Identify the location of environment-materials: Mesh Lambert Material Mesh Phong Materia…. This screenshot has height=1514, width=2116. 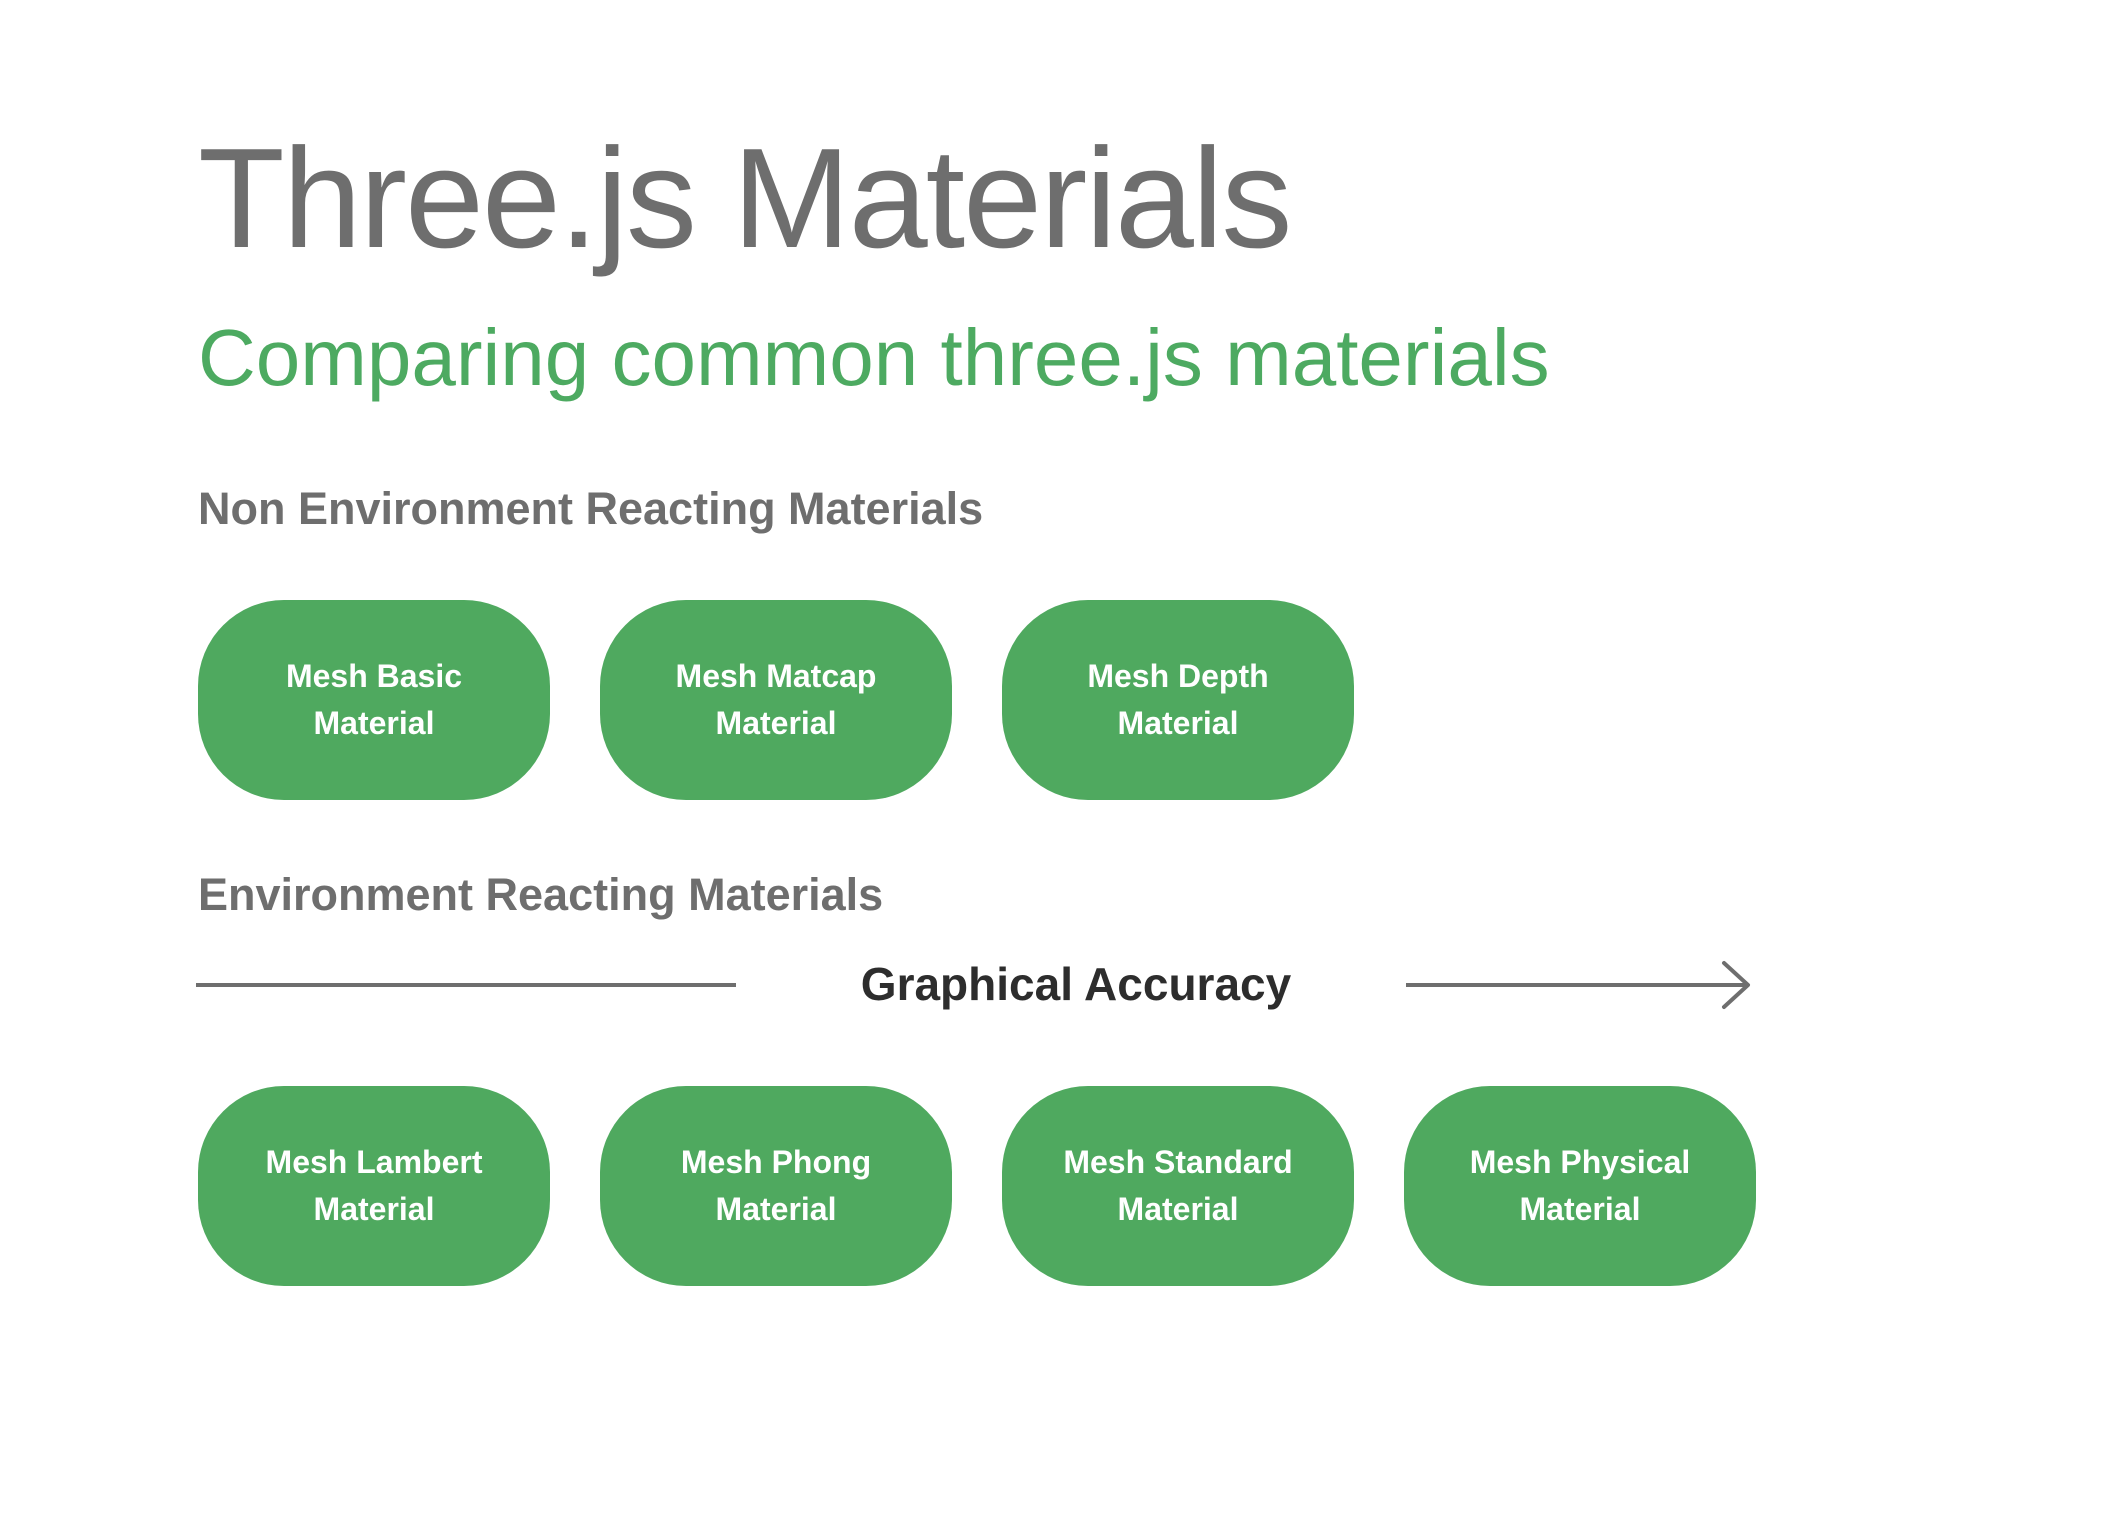
(977, 1186).